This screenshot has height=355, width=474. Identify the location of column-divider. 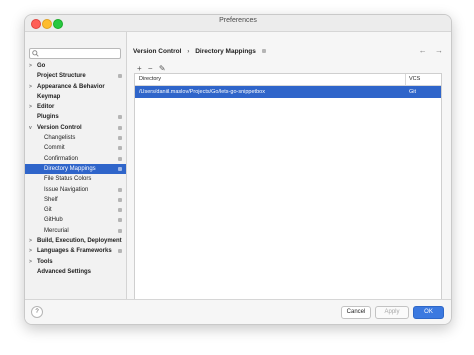
(405, 79).